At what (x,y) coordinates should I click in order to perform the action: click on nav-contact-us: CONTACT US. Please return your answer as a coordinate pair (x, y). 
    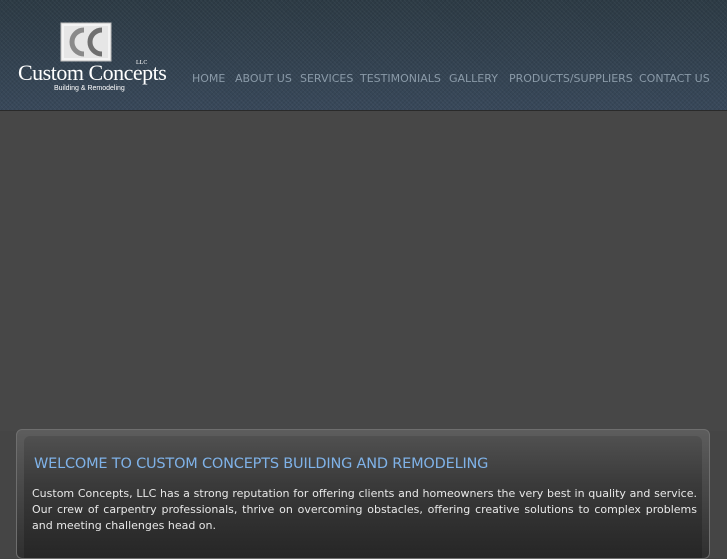
    Looking at the image, I should click on (674, 78).